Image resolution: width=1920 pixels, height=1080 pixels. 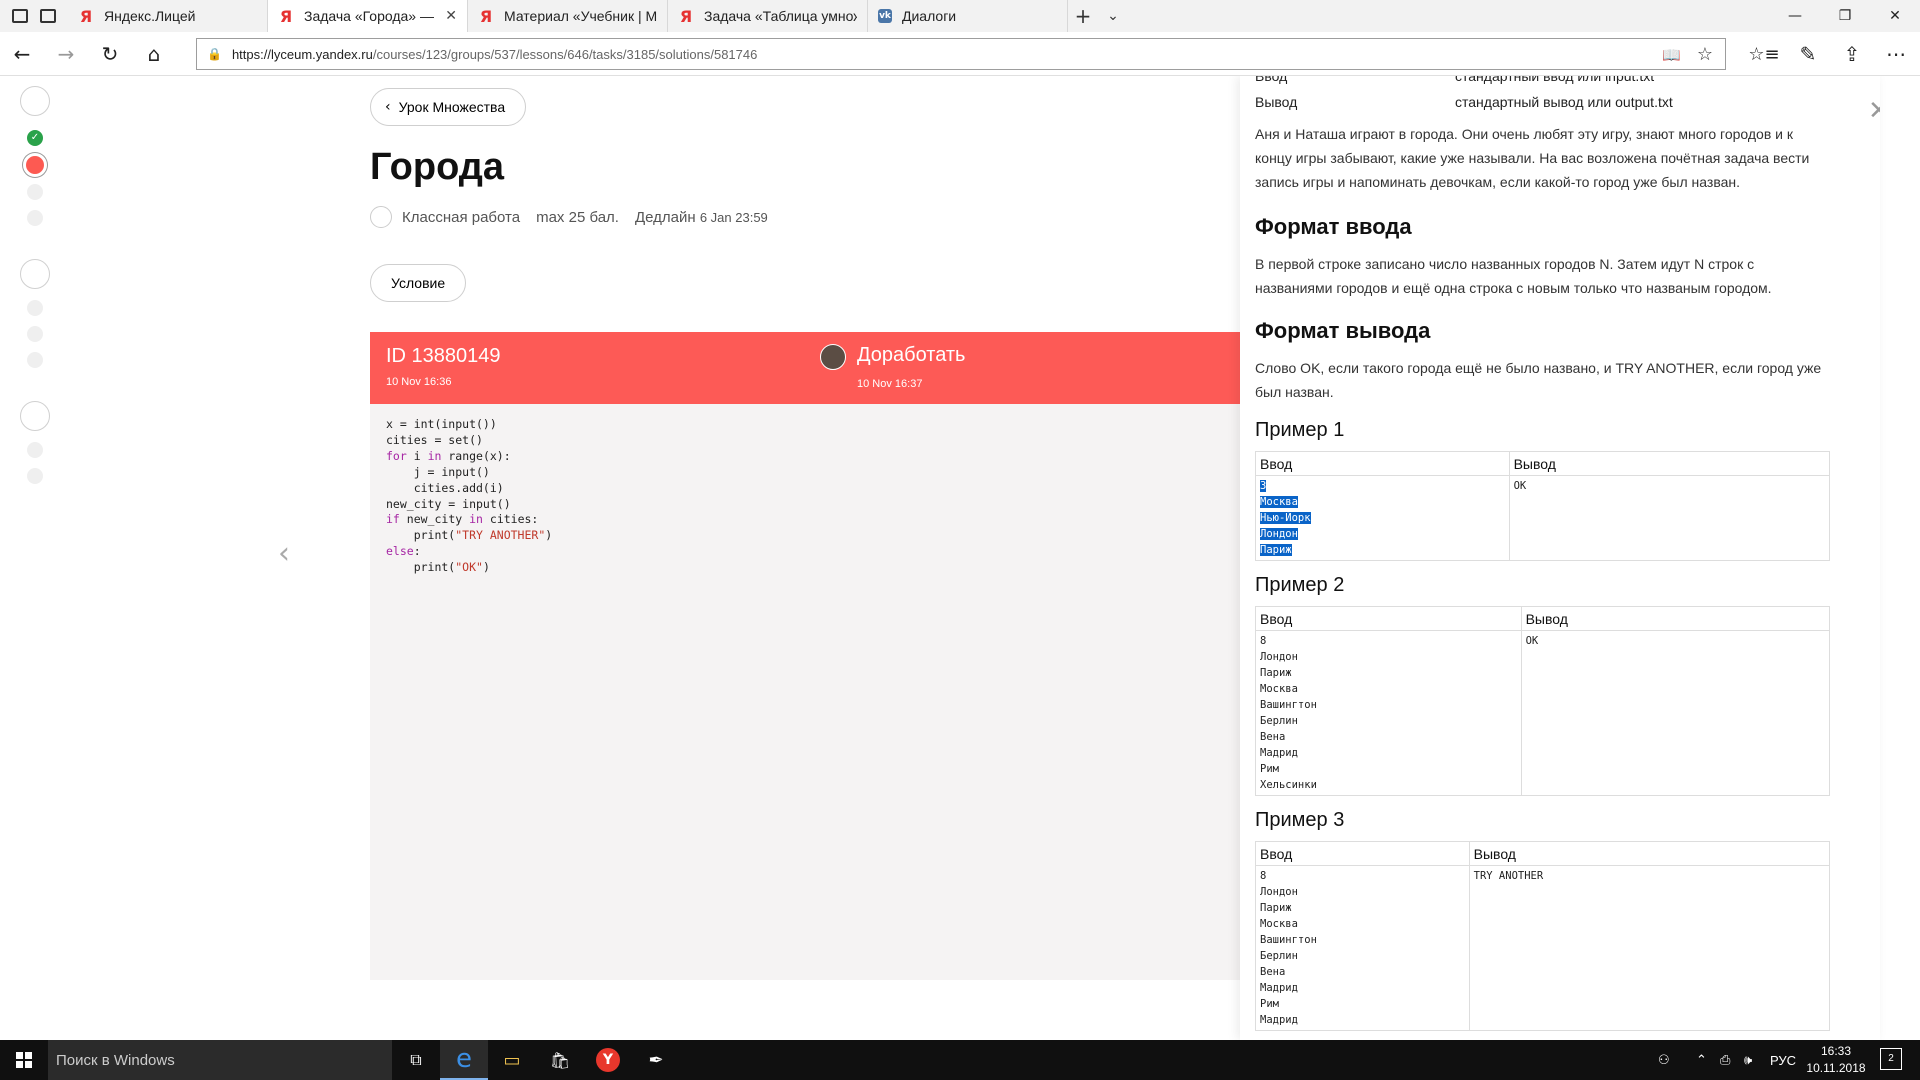 What do you see at coordinates (608, 1060) in the screenshot?
I see `yandex-browser-icon: Y` at bounding box center [608, 1060].